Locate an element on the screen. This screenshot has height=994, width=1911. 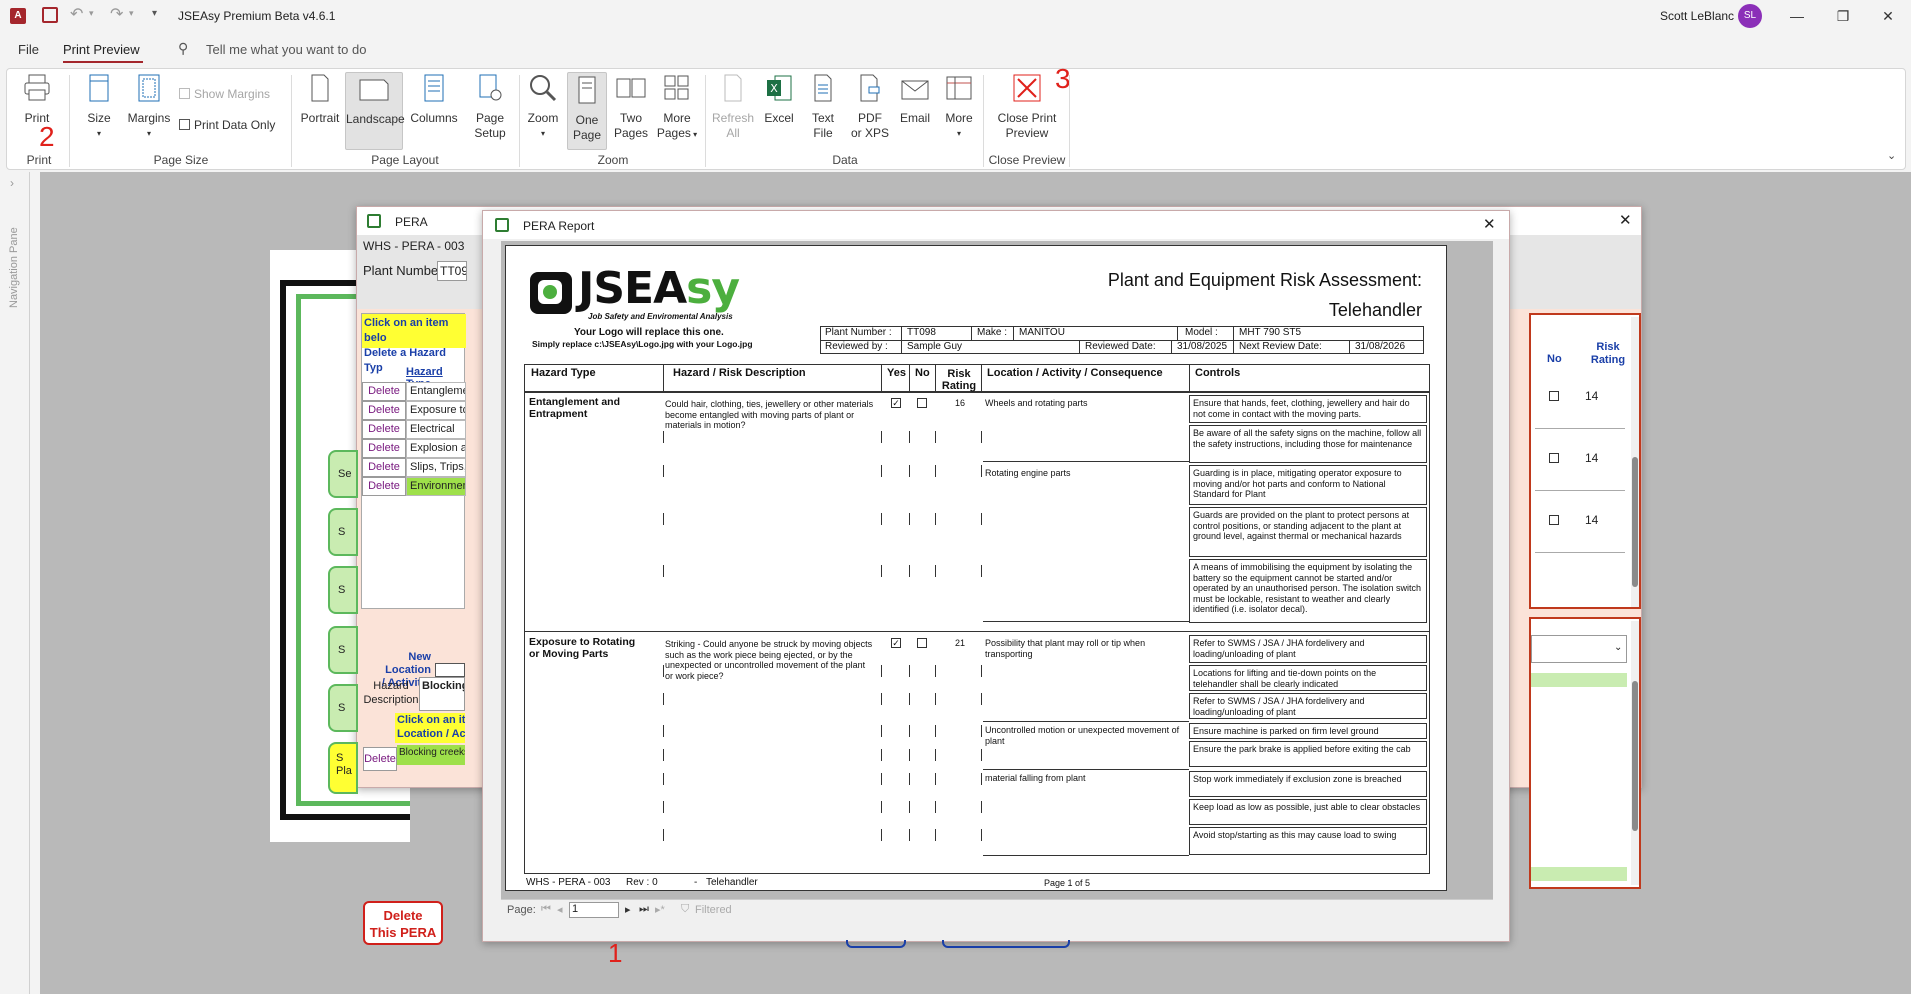
print-data-only-checkbox: Print Data Only is located at coordinates (227, 125).